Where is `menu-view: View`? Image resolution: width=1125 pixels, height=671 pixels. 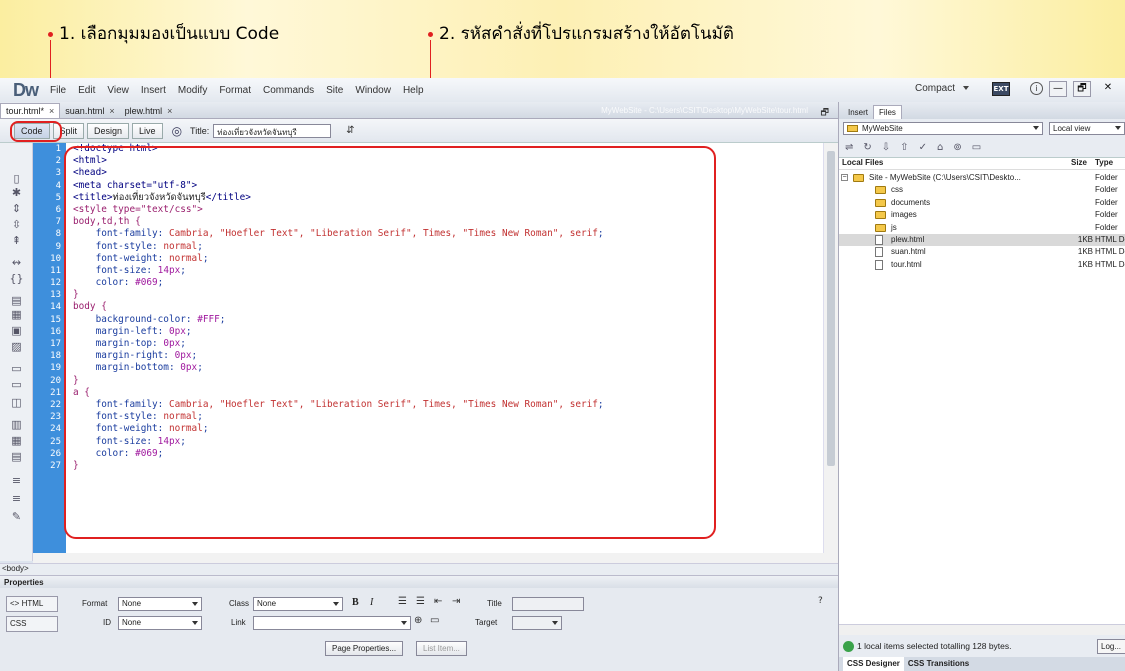
menu-view: View is located at coordinates (118, 90).